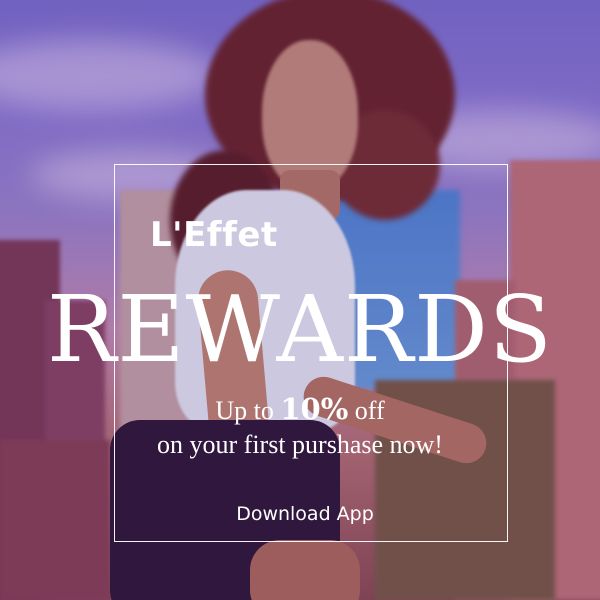  Describe the element at coordinates (305, 514) in the screenshot. I see `download-app-button: Download App` at that location.